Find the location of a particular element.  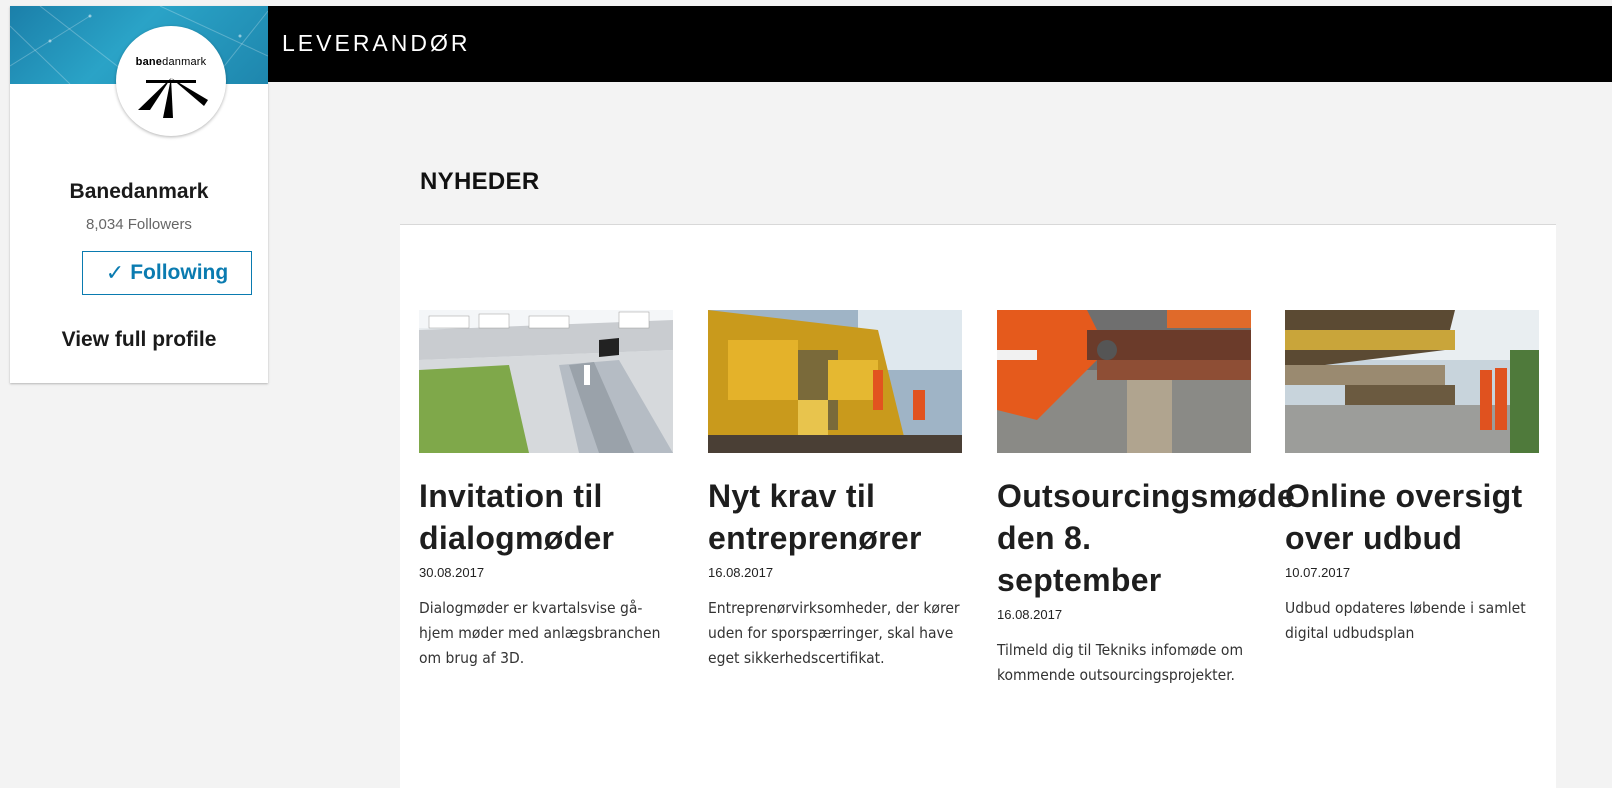

news-image-track-workers is located at coordinates (1124, 381).